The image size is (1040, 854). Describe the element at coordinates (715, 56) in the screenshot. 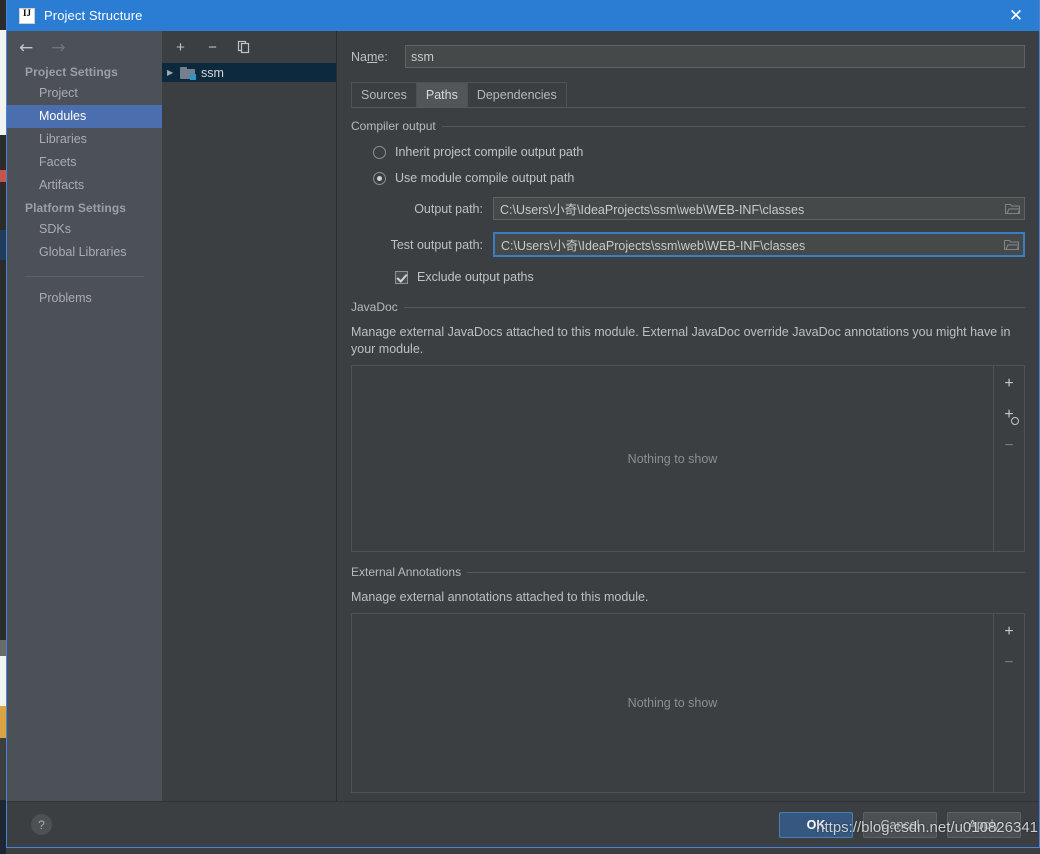

I see `module-name-input` at that location.